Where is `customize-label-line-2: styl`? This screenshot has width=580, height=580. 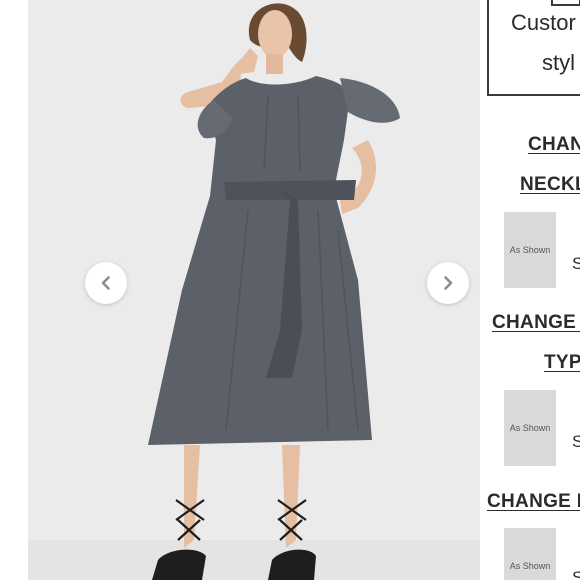 customize-label-line-2: styl is located at coordinates (558, 62).